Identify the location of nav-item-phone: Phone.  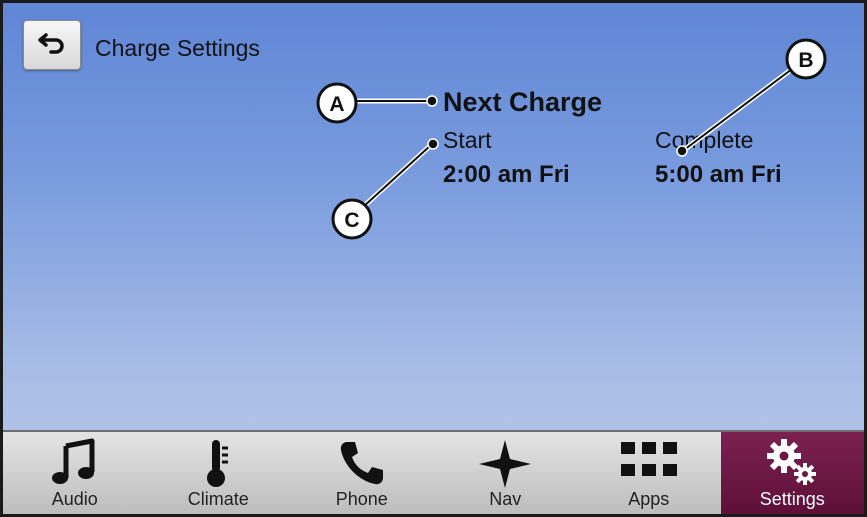
(362, 473).